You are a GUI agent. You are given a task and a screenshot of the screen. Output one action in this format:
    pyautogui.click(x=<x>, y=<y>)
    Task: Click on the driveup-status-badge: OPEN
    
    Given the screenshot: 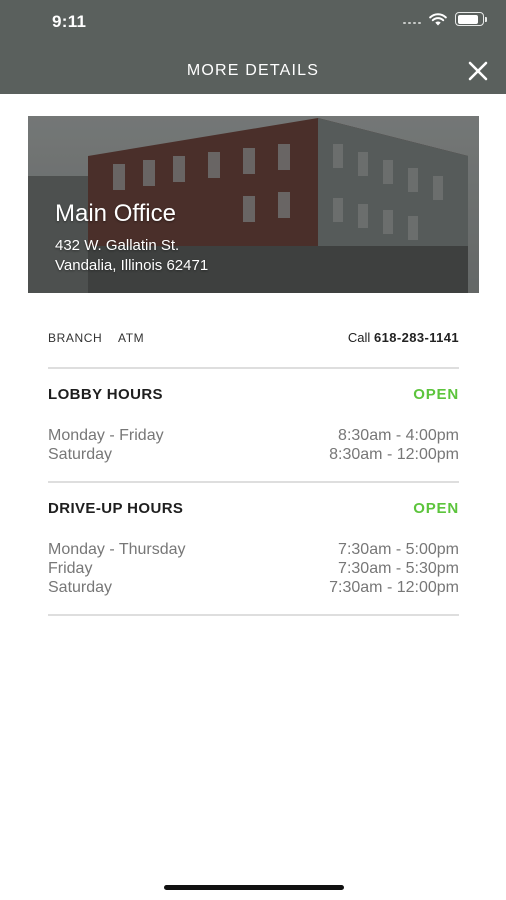 What is the action you would take?
    pyautogui.click(x=436, y=508)
    